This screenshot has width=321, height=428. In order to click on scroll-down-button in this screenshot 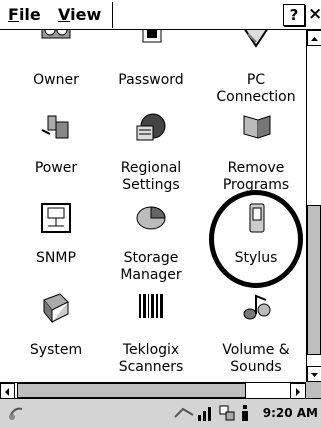, I will do `click(314, 374)`.